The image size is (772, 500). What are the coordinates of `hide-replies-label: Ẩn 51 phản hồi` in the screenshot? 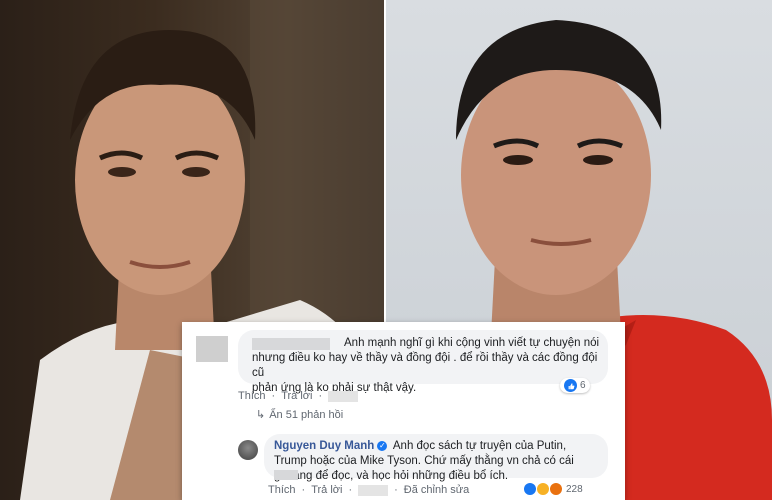 It's located at (306, 414).